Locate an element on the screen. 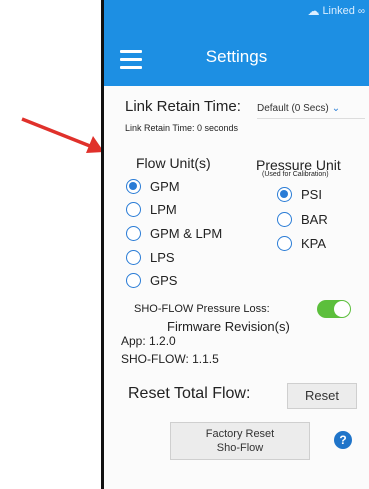  pressure-option-bar: BAR is located at coordinates (302, 219).